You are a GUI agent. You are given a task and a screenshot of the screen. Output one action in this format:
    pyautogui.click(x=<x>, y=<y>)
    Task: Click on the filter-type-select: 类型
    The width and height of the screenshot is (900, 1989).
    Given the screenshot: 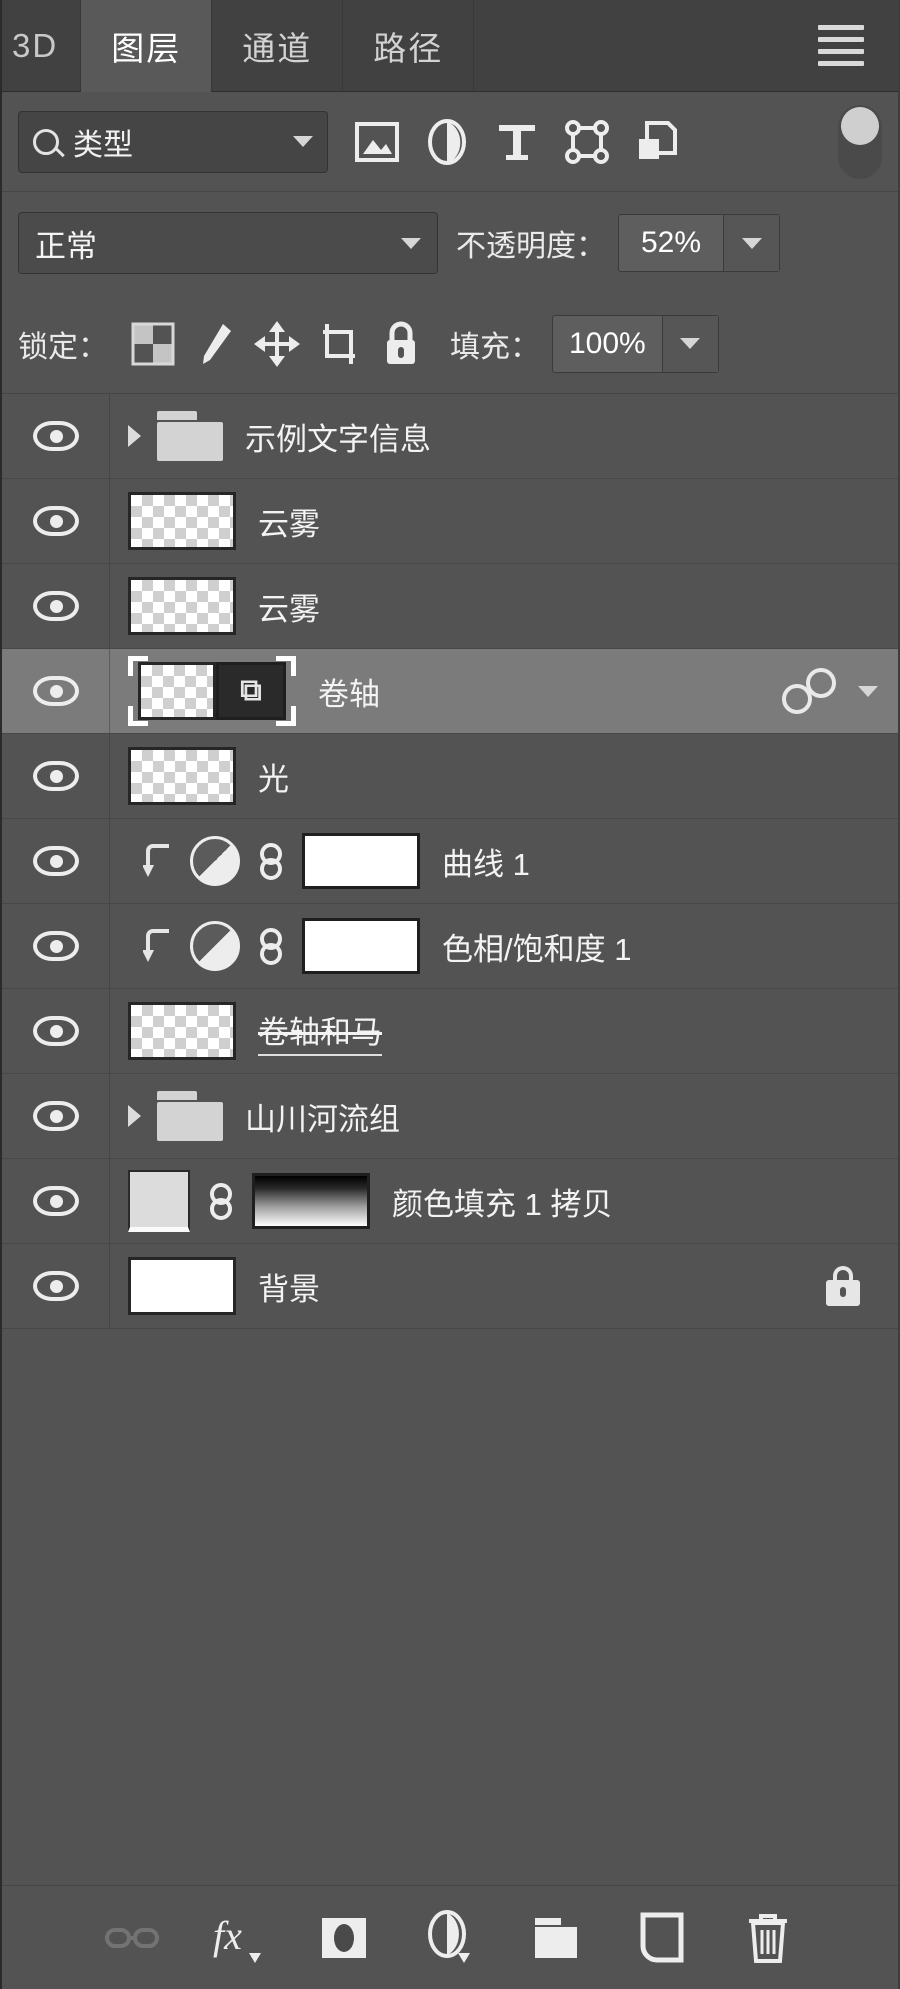 What is the action you would take?
    pyautogui.click(x=173, y=141)
    